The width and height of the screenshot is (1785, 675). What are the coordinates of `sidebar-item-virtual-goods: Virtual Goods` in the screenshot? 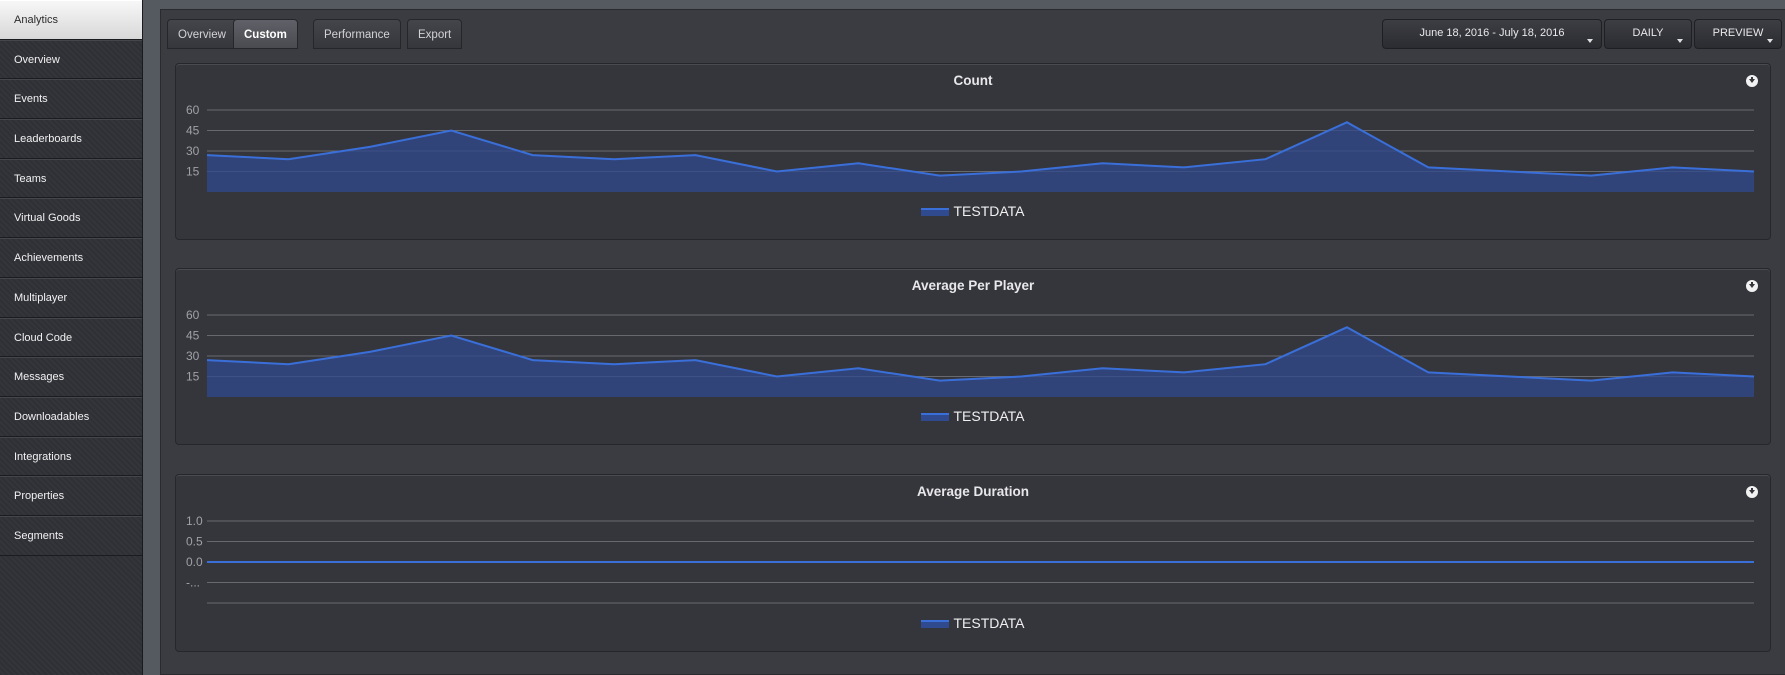 It's located at (71, 218).